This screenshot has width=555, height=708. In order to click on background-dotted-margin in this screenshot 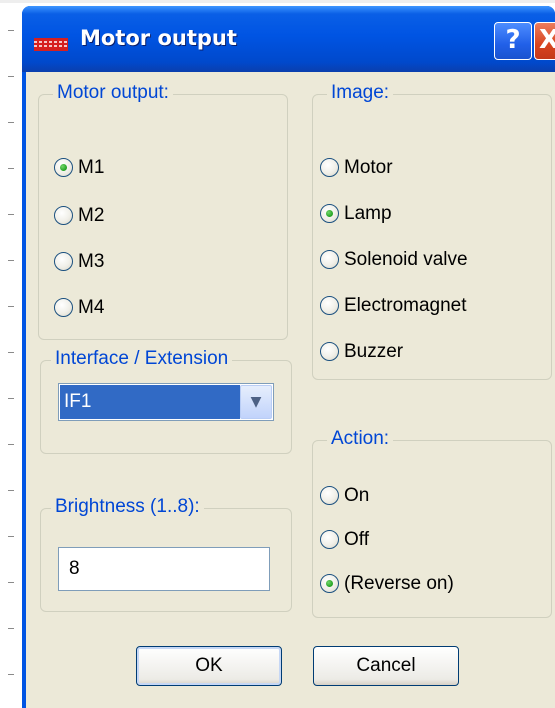, I will do `click(11, 354)`.